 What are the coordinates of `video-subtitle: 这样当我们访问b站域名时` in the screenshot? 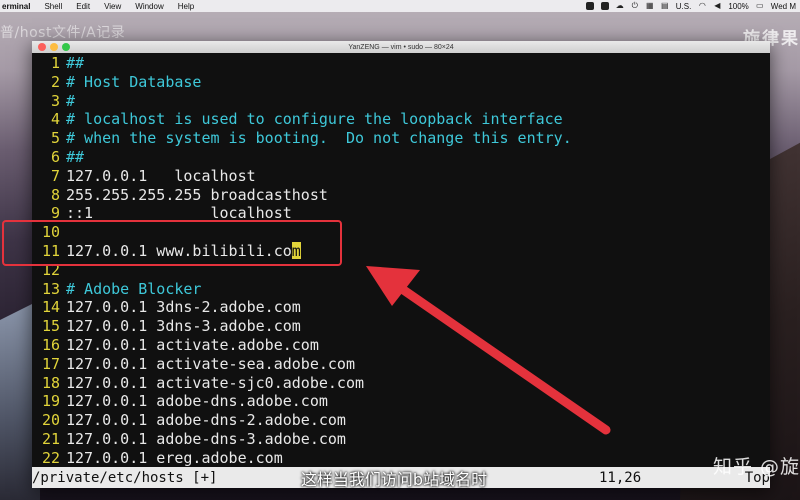 It's located at (400, 478).